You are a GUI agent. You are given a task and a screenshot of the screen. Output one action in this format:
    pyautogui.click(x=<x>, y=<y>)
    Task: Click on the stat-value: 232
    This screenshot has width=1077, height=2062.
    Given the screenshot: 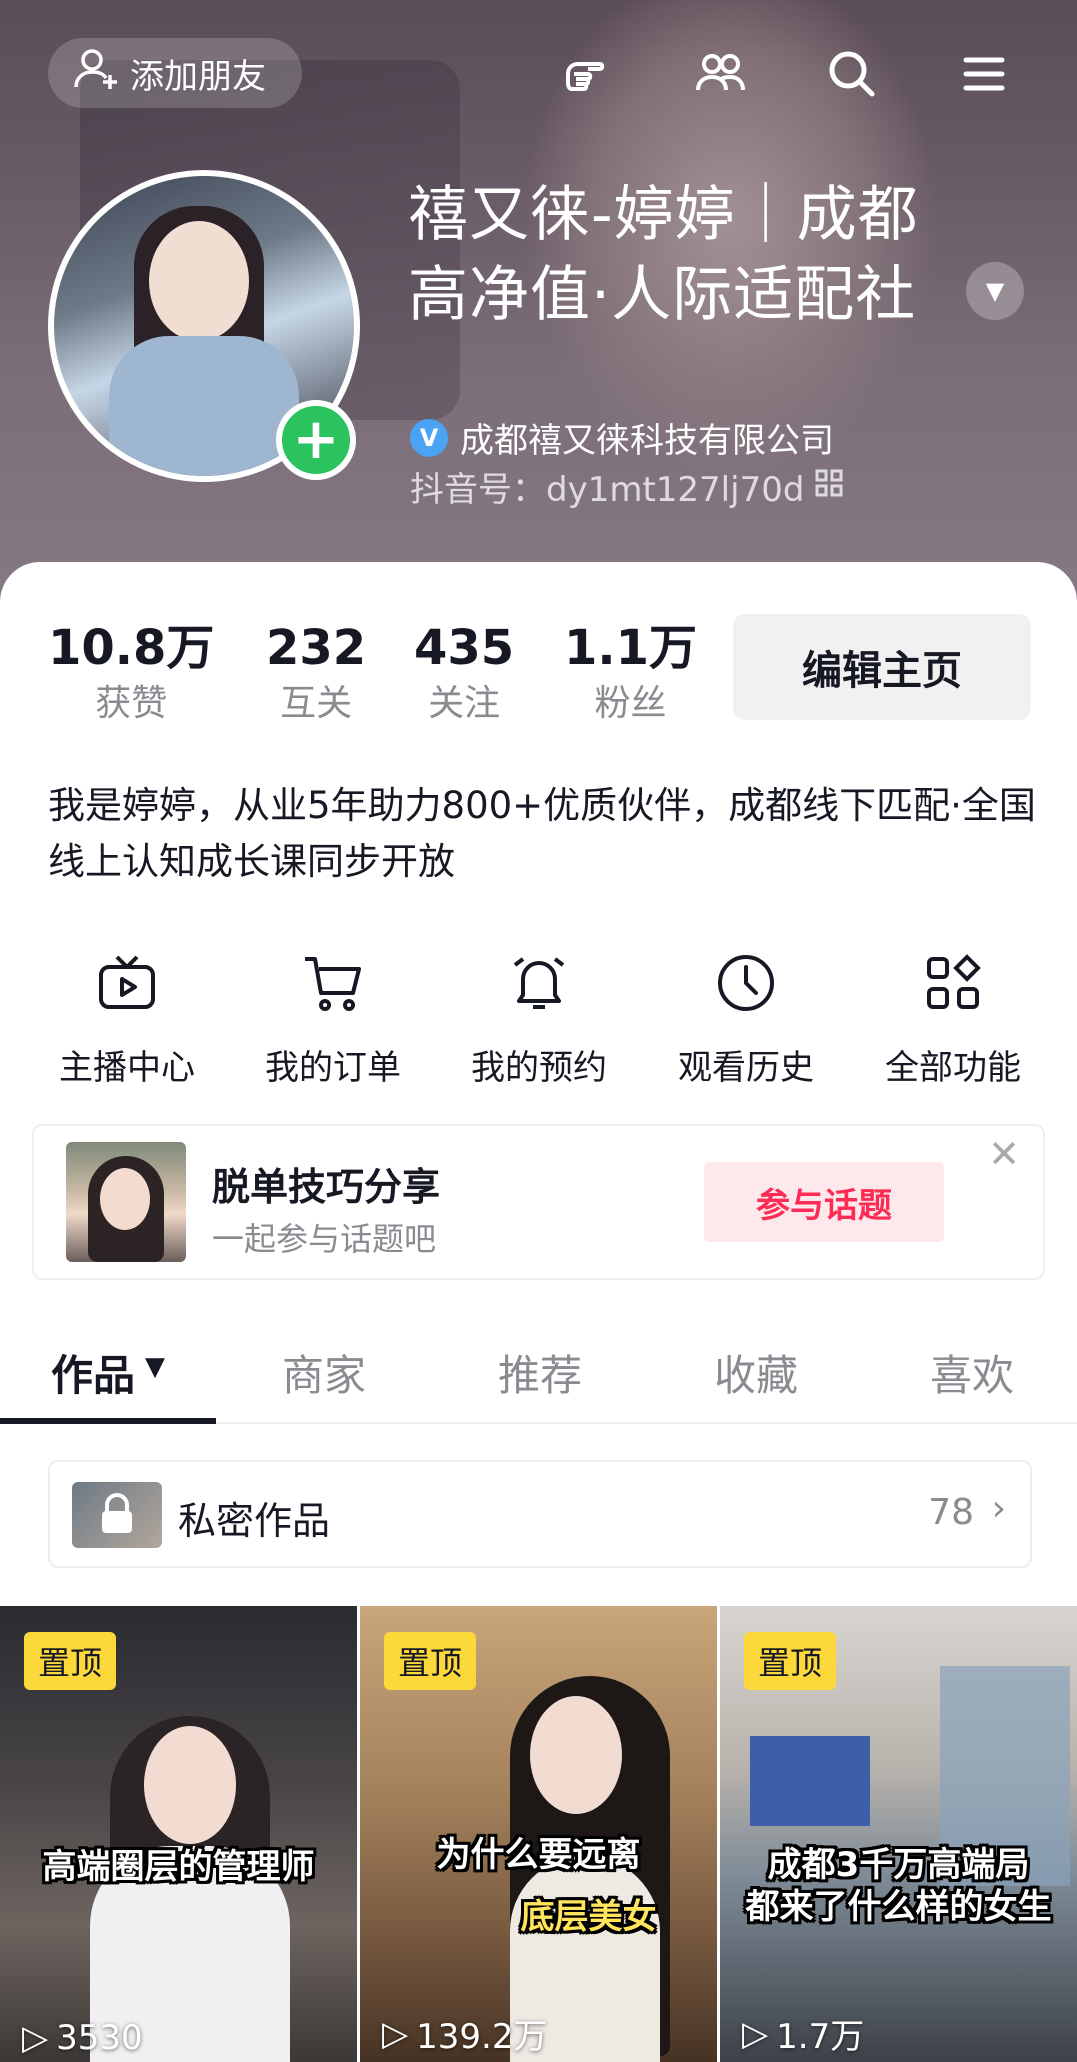 What is the action you would take?
    pyautogui.click(x=316, y=648)
    